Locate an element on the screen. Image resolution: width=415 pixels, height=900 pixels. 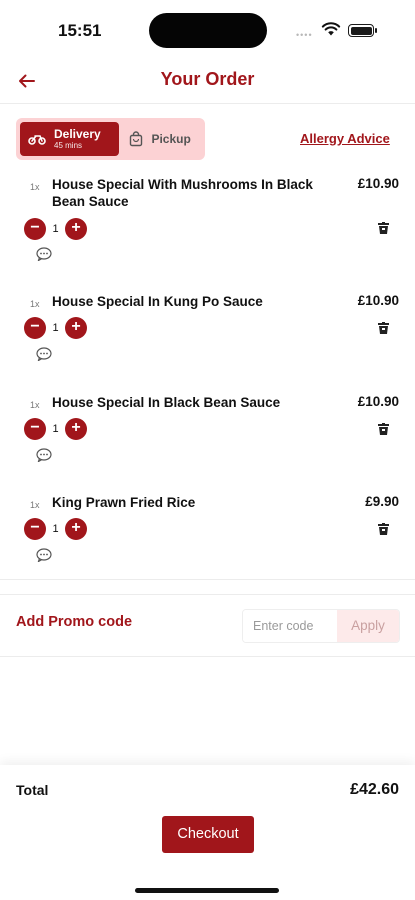
allergy-advice-link: Allergy Advice is located at coordinates (345, 138).